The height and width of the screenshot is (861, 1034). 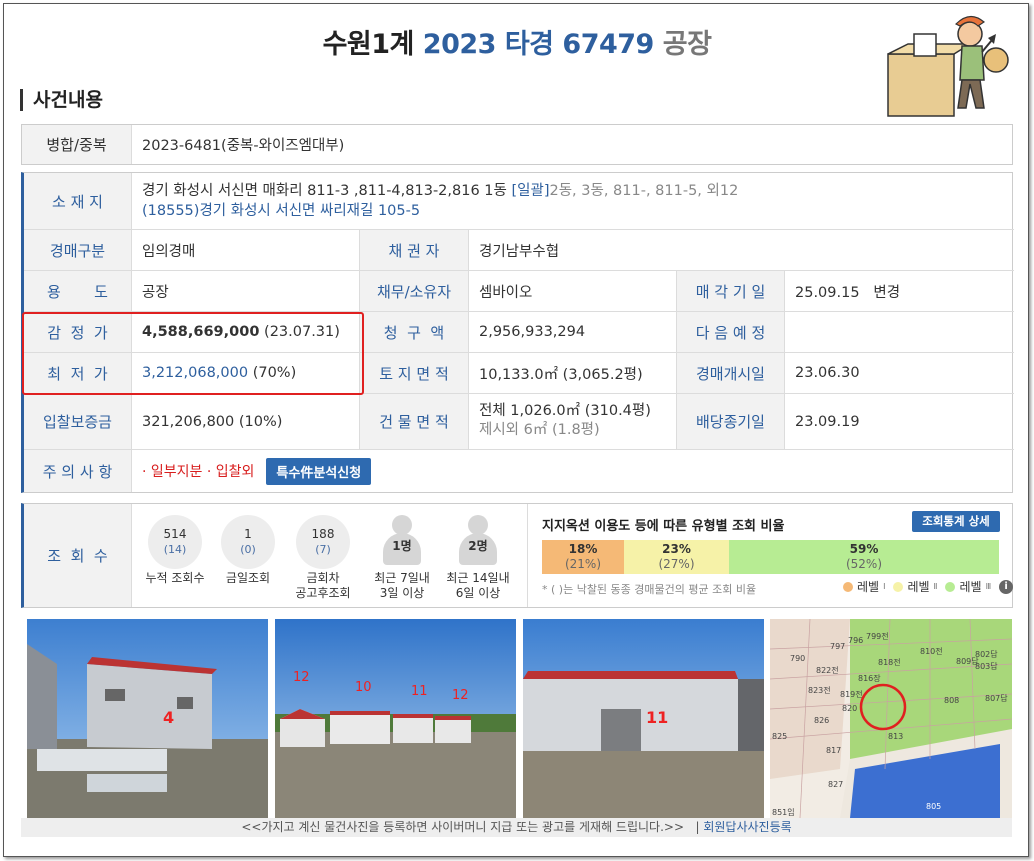 I want to click on svg-text: 797, so click(x=837, y=646).